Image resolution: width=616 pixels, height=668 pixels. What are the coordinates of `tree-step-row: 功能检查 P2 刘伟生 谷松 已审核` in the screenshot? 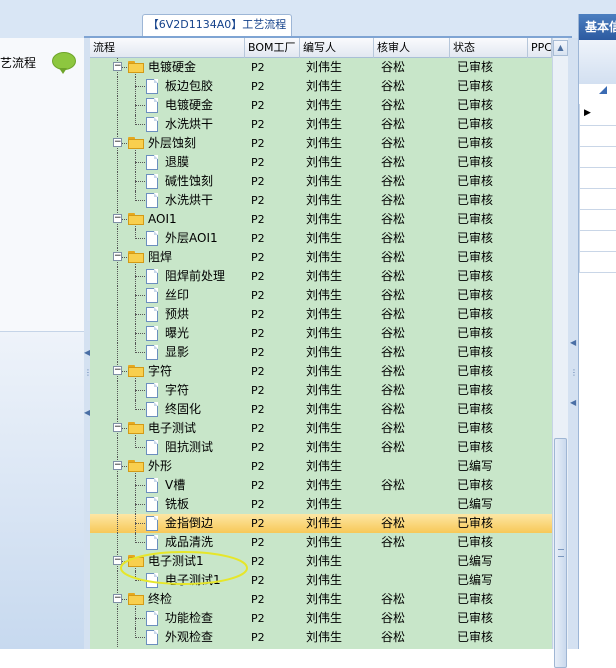 It's located at (321, 618).